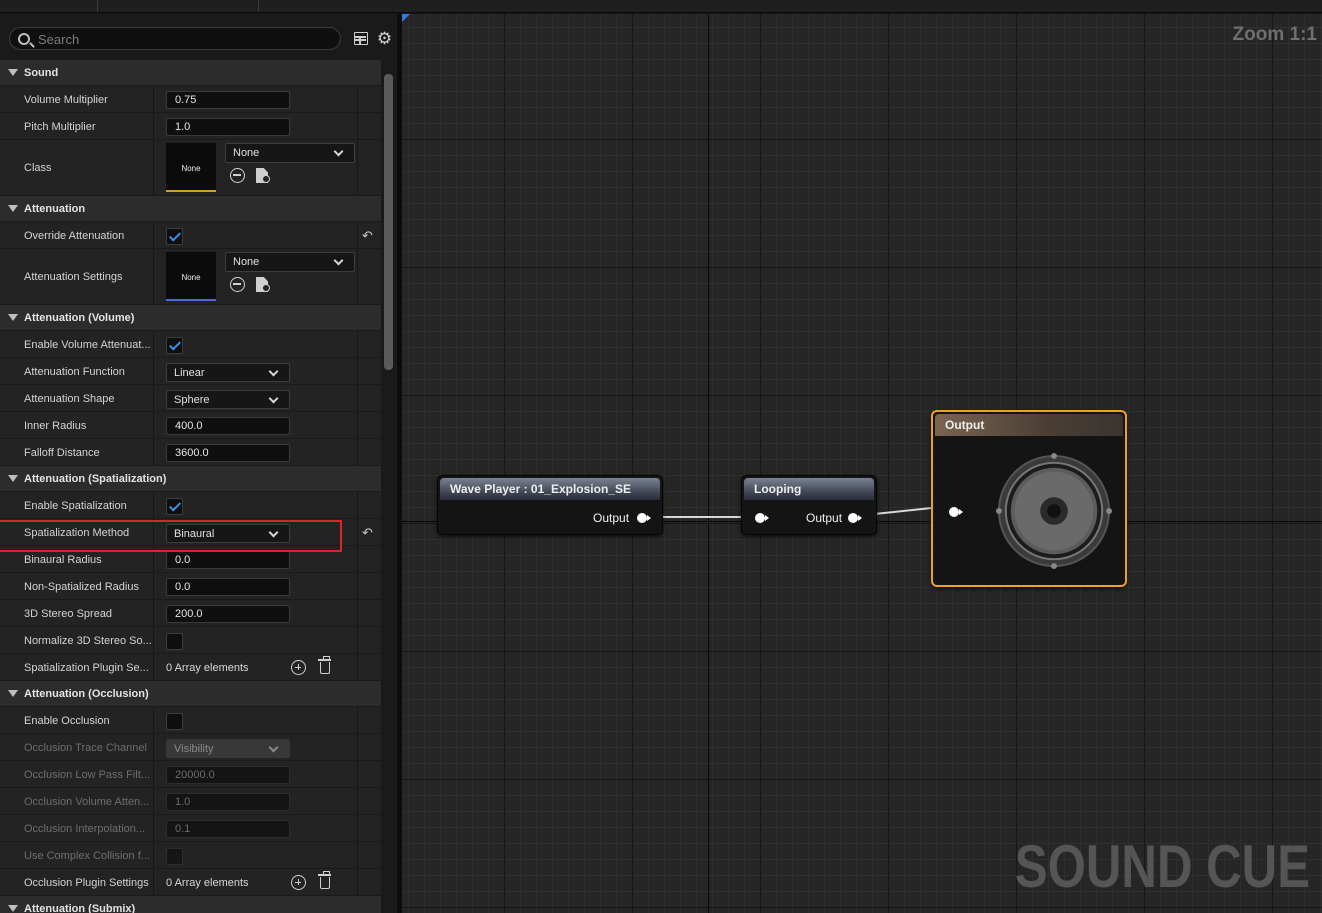  Describe the element at coordinates (85, 748) in the screenshot. I see `property-label: Occlusion Trace Channel` at that location.